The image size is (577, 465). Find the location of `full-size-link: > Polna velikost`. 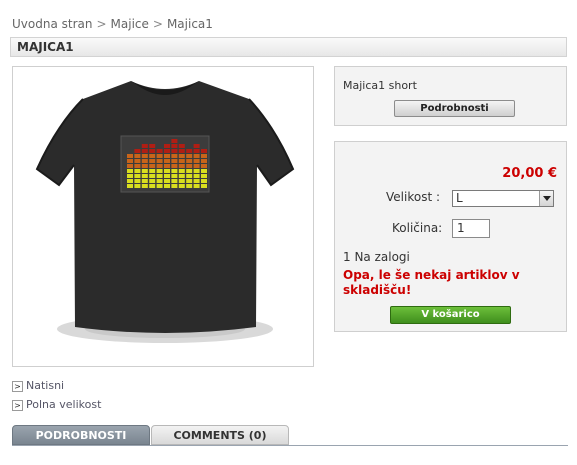

full-size-link: > Polna velikost is located at coordinates (56, 404).